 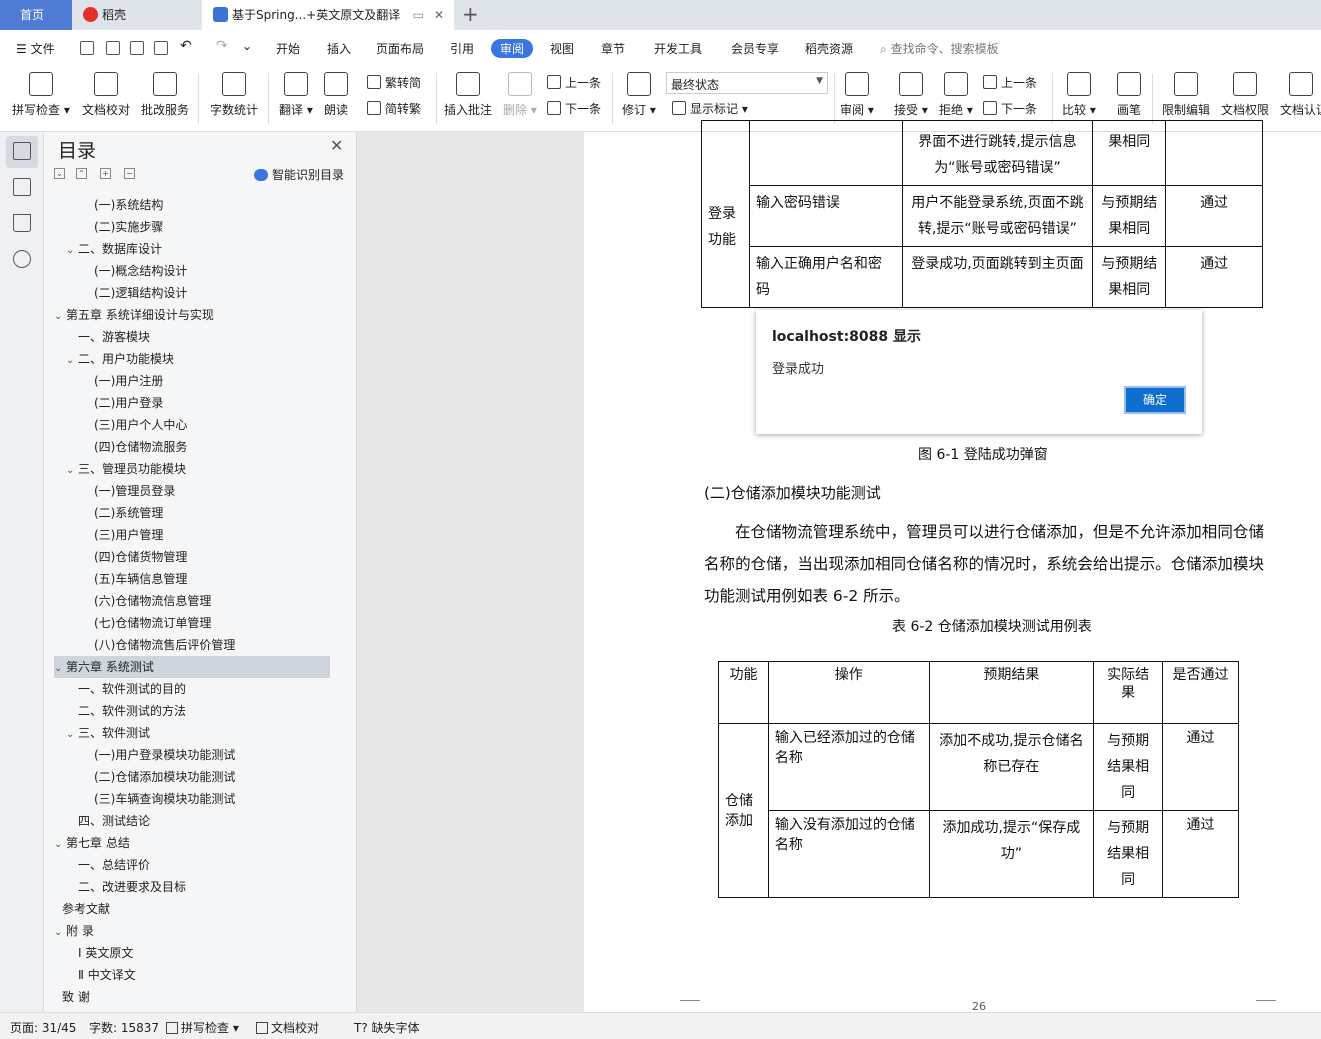 What do you see at coordinates (36, 15) in the screenshot?
I see `tab-home: 首页` at bounding box center [36, 15].